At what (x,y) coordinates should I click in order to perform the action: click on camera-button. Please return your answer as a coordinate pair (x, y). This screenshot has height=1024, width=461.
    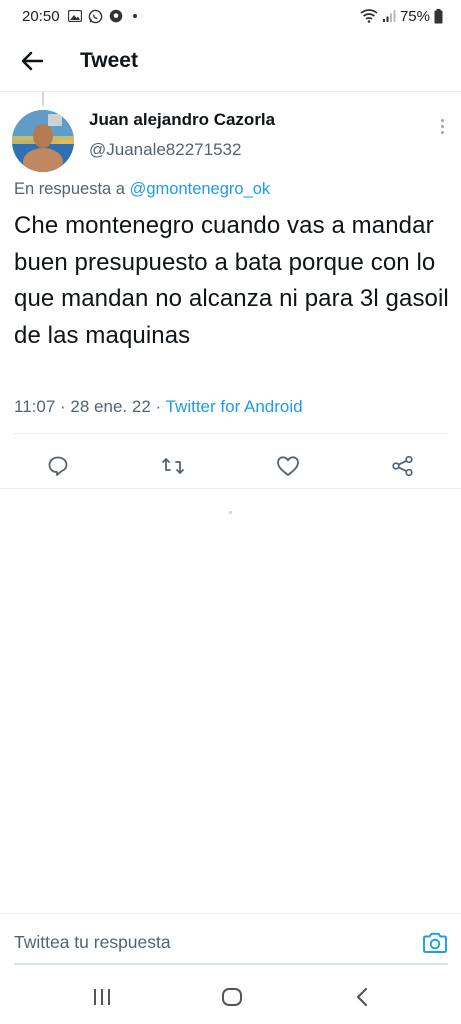
    Looking at the image, I should click on (435, 943).